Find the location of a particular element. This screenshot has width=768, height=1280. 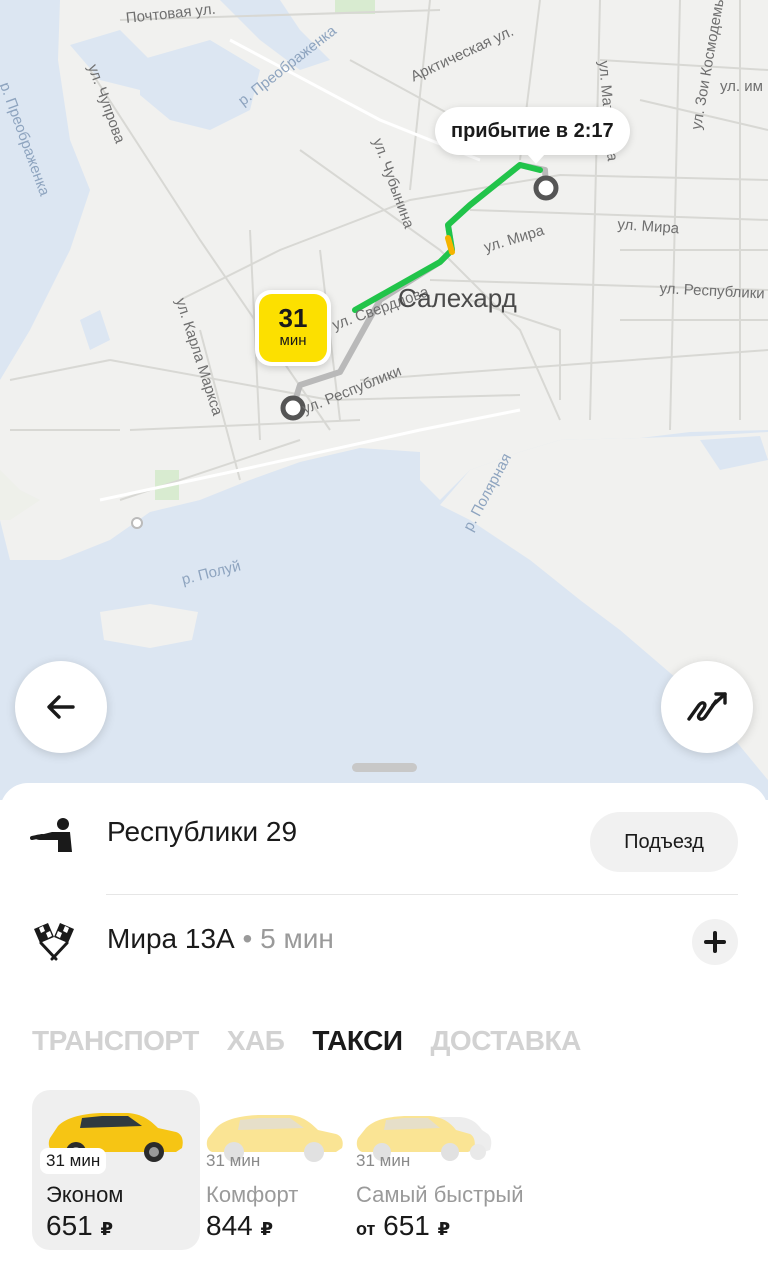

arrival-time-text: прибытие в 2:17 is located at coordinates (532, 131).